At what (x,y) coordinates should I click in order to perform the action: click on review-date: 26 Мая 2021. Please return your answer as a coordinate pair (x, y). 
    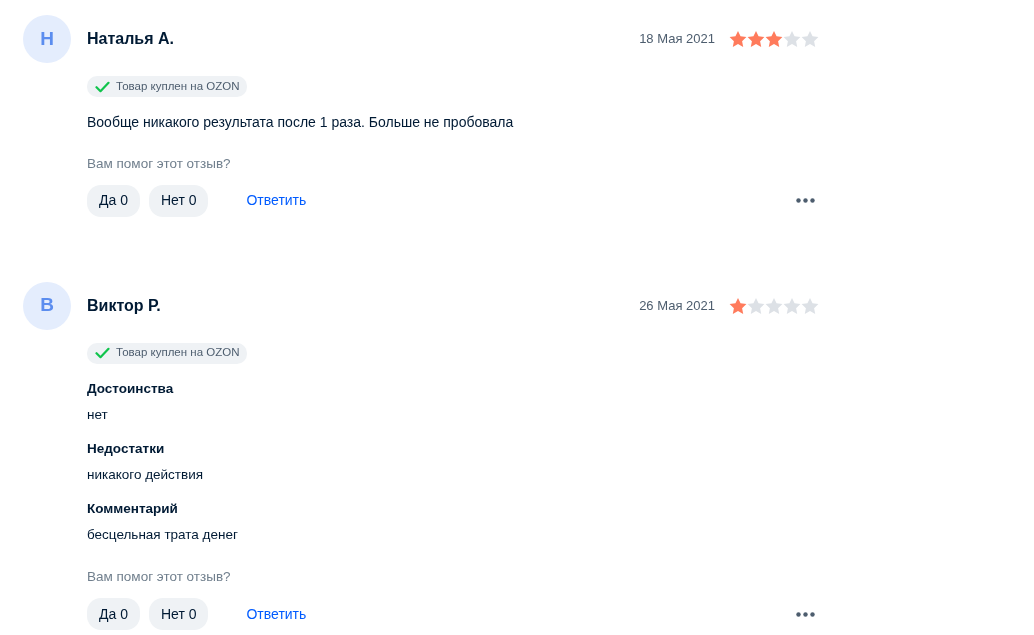
    Looking at the image, I should click on (677, 305).